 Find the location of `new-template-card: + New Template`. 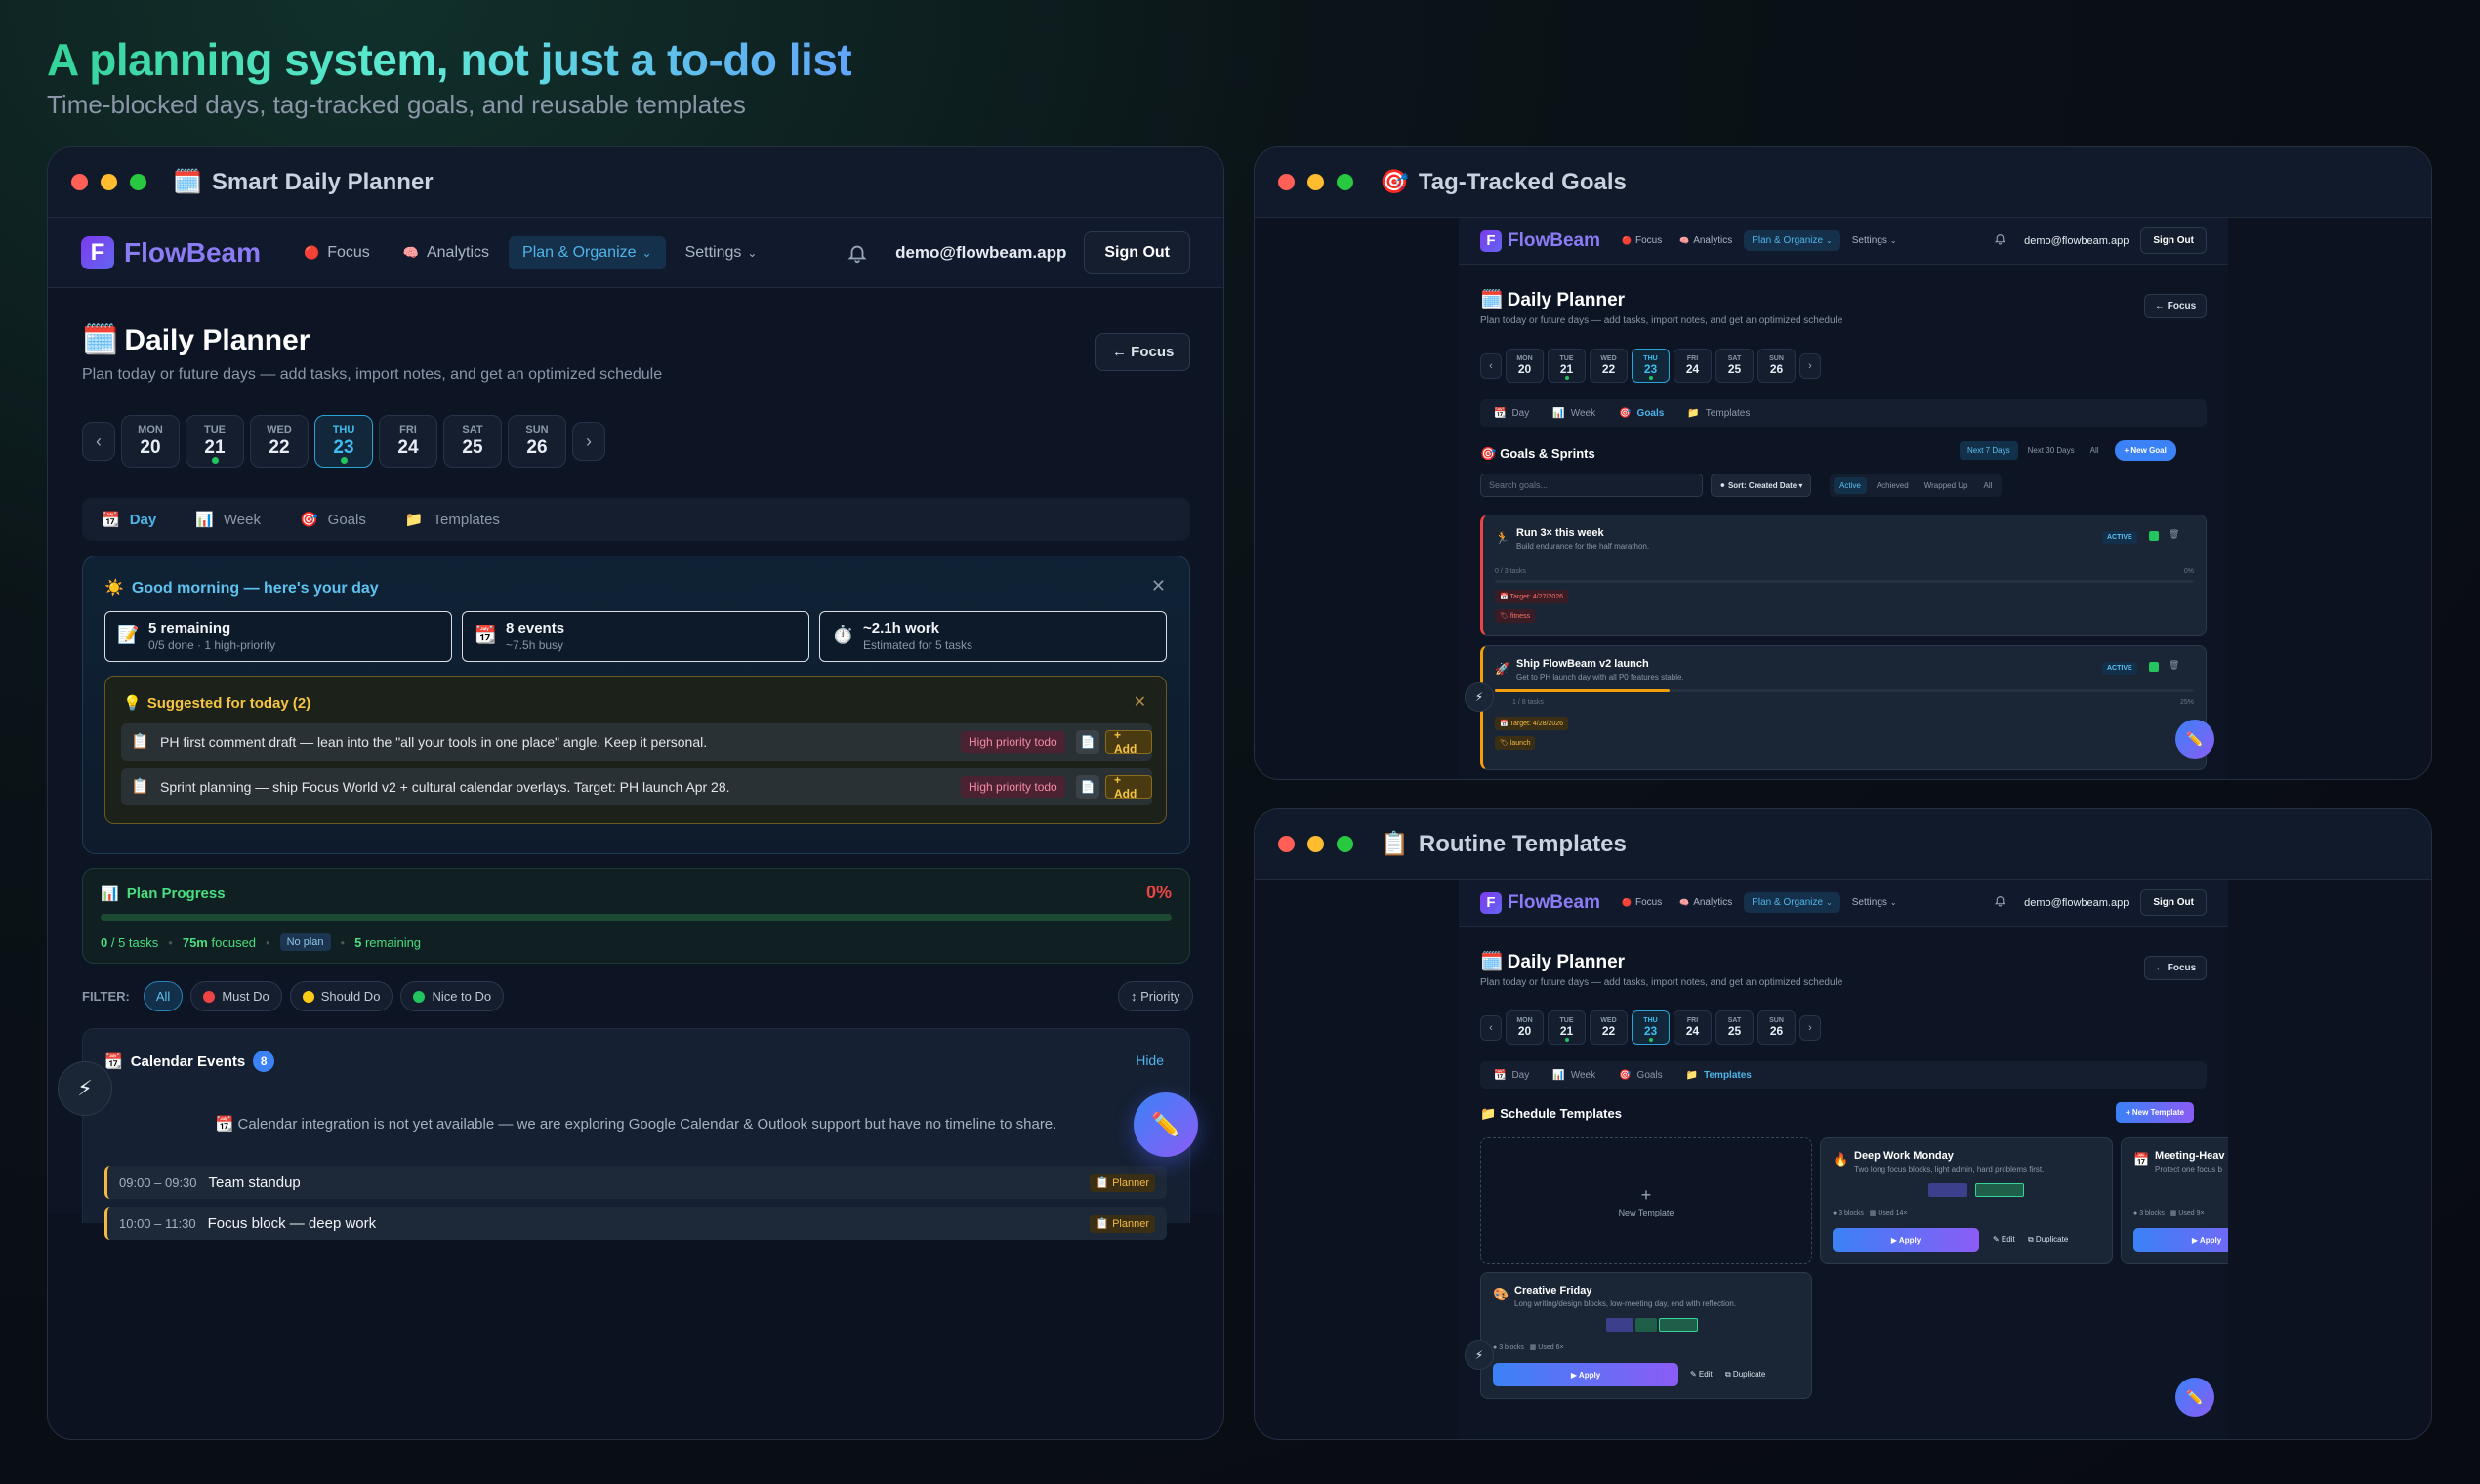

new-template-card: + New Template is located at coordinates (1646, 1201).